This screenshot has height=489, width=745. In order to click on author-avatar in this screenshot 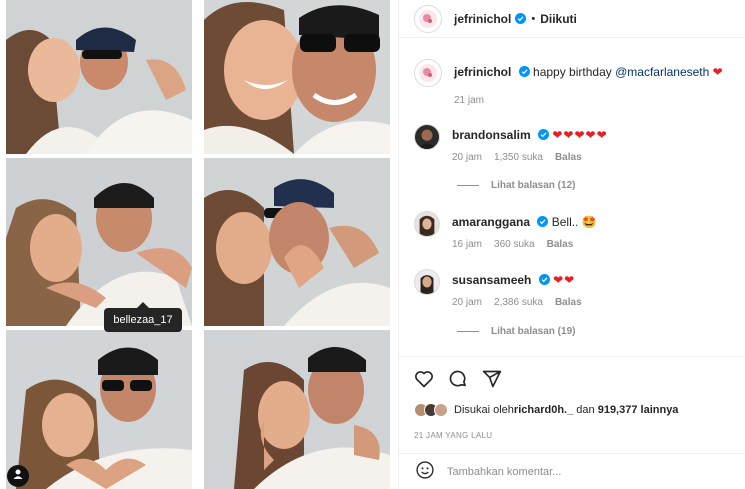, I will do `click(428, 18)`.